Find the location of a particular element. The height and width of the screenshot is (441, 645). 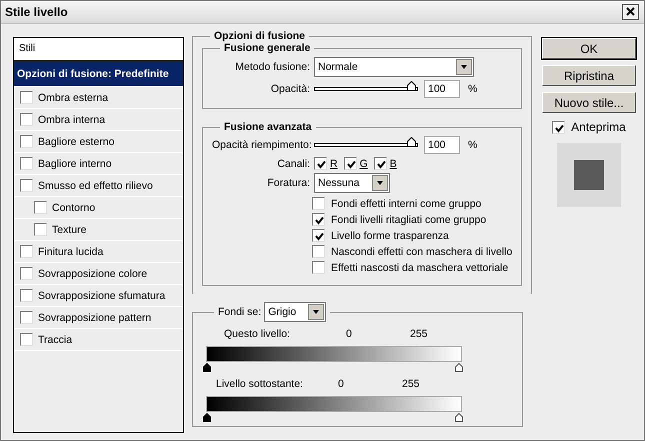

section-title: Fusione generale is located at coordinates (267, 48).